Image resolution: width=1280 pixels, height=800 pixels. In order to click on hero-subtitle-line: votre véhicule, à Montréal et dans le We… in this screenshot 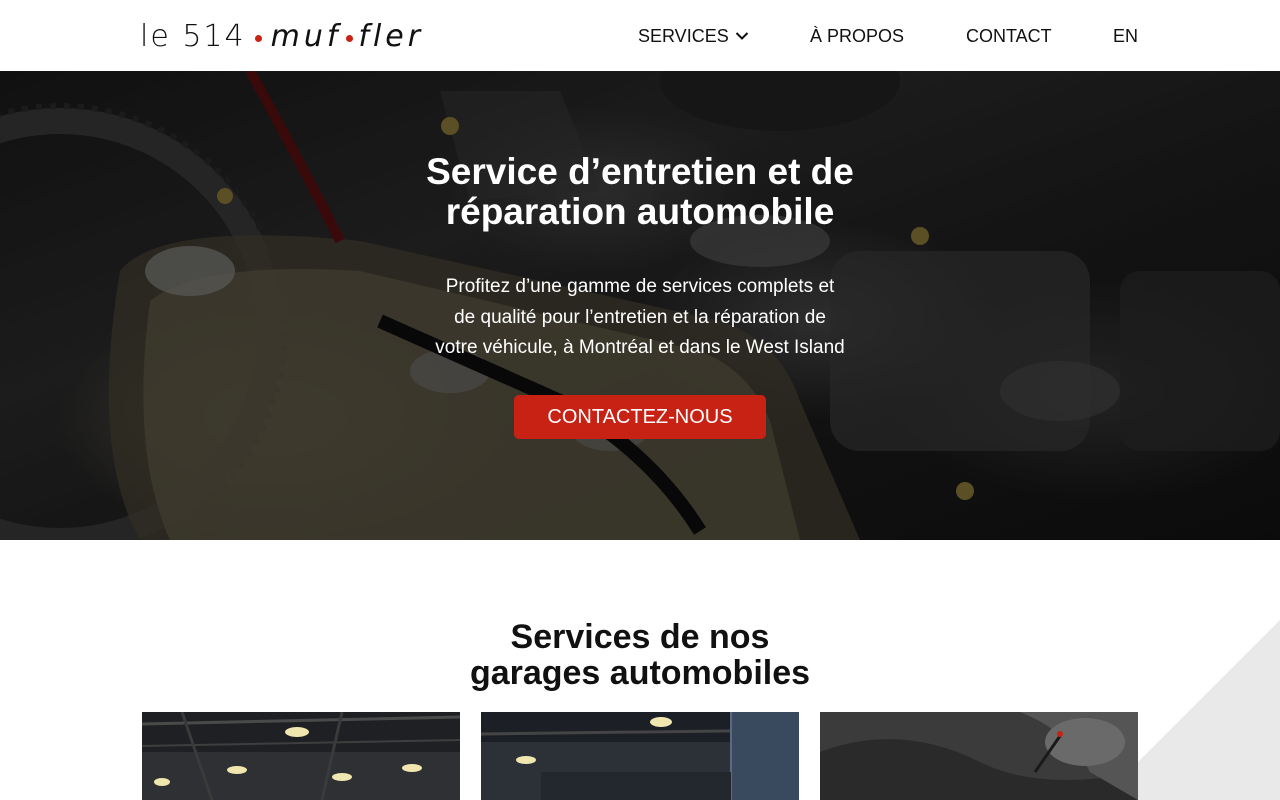, I will do `click(640, 347)`.